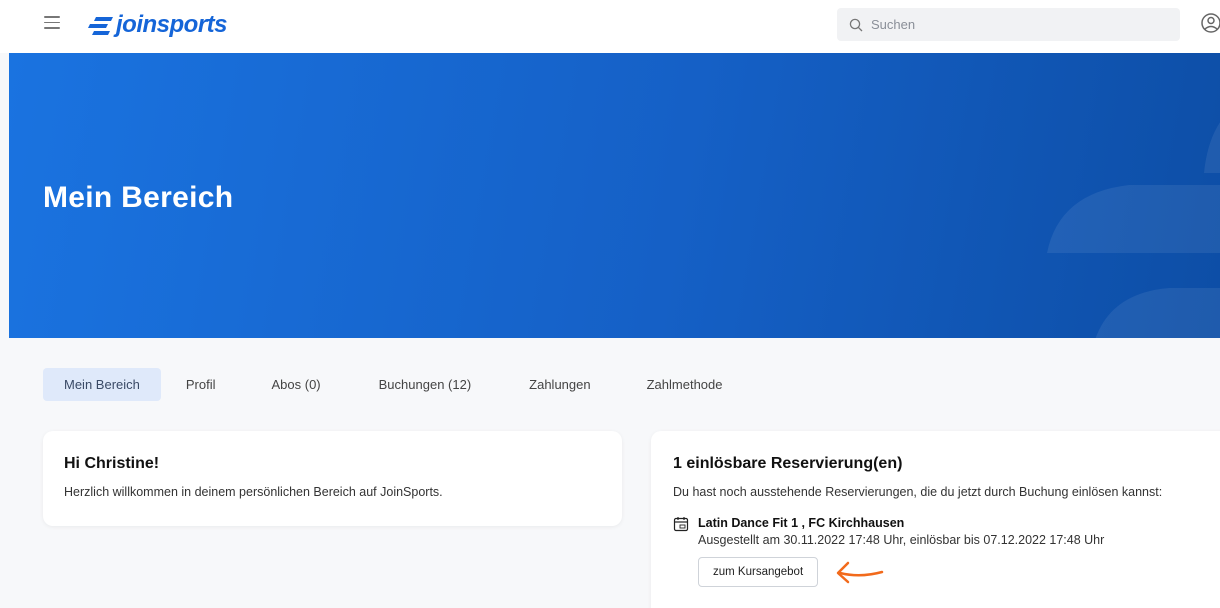 This screenshot has height=608, width=1220. I want to click on search-box, so click(1008, 24).